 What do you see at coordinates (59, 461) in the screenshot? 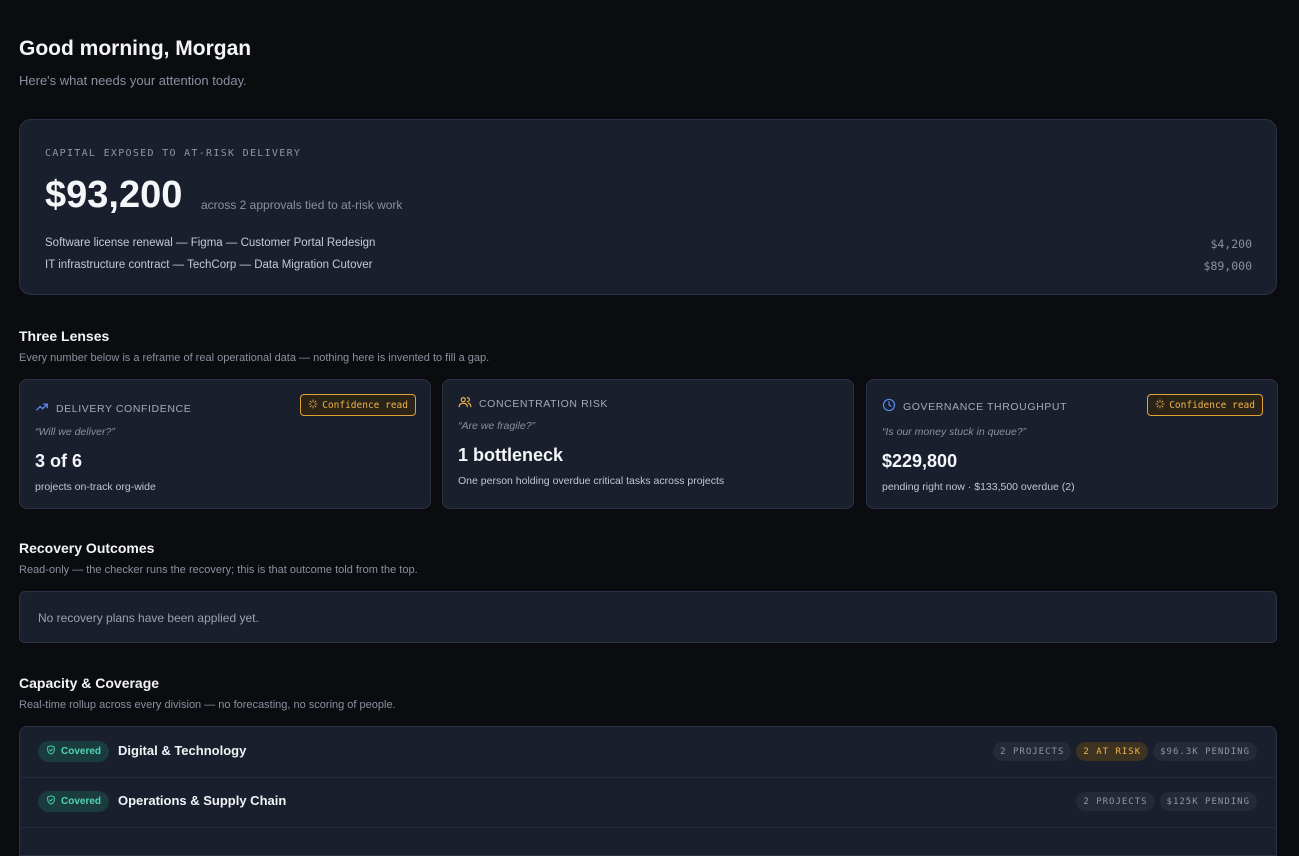
I see `lens-value: 3 of 6` at bounding box center [59, 461].